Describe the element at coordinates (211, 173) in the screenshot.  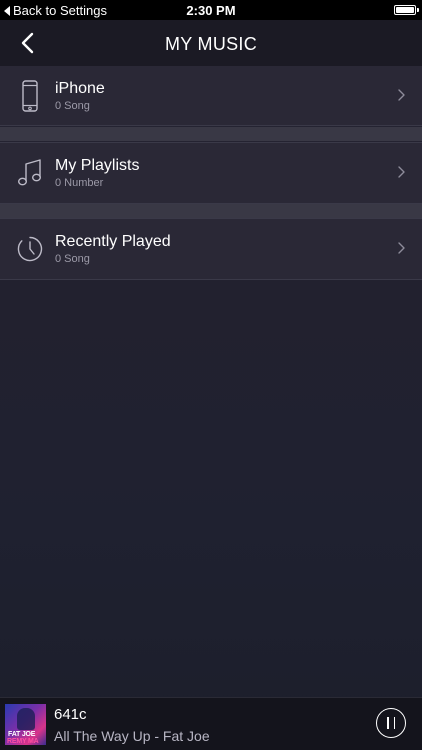
I see `row-my-playlists: My Playlists 0 Number` at that location.